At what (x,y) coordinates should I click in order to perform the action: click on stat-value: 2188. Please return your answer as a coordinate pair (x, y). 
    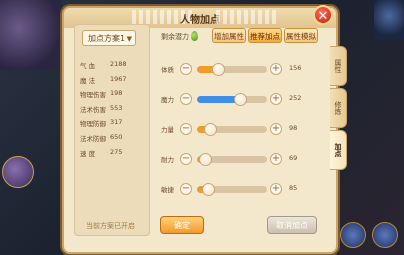
    Looking at the image, I should click on (118, 64).